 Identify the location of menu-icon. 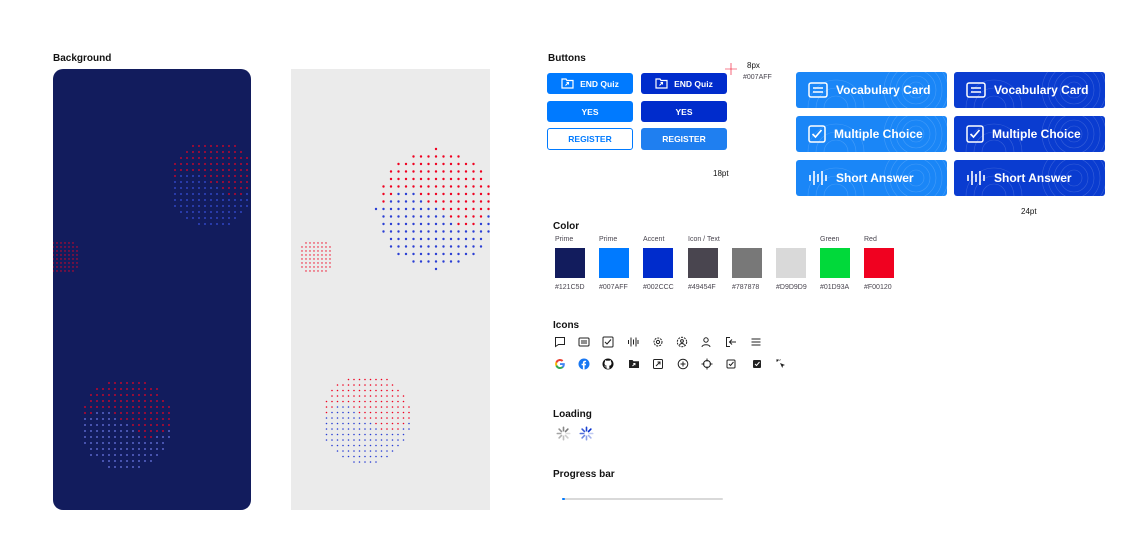
(756, 342).